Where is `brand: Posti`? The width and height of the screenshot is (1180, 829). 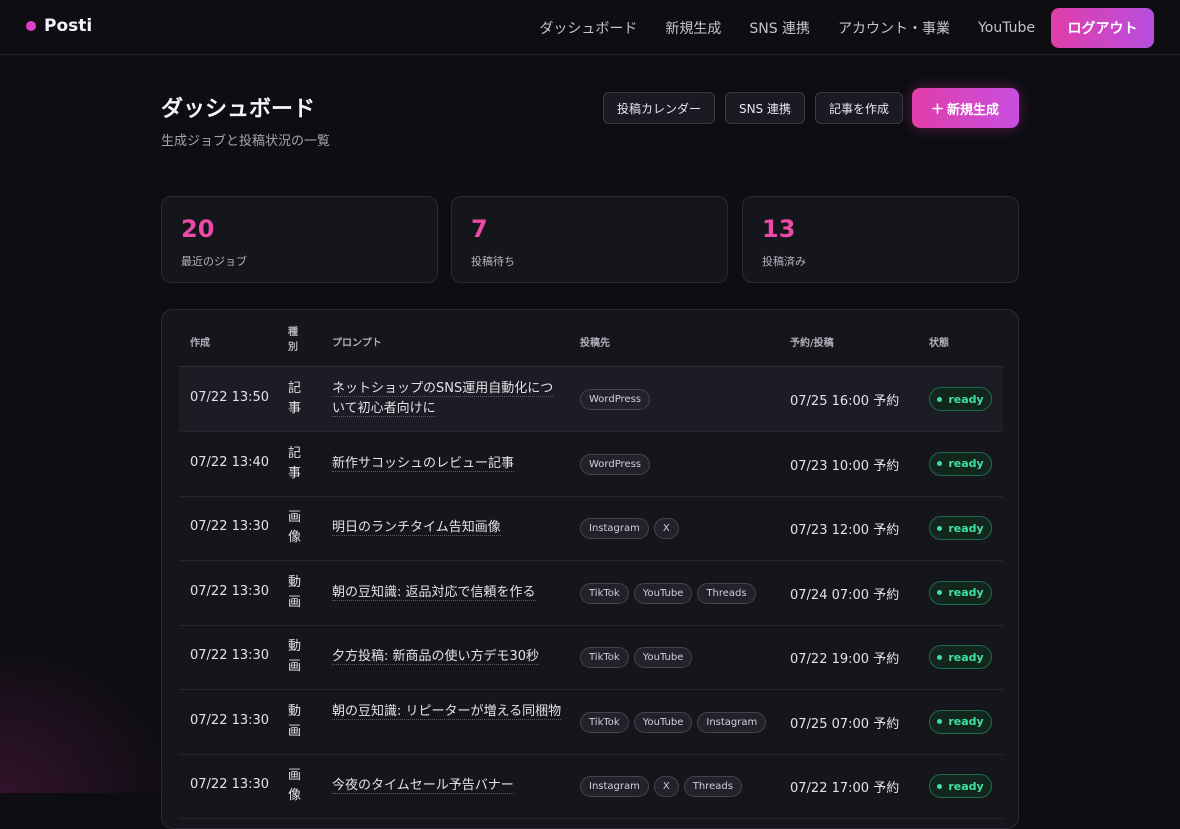 brand: Posti is located at coordinates (59, 26).